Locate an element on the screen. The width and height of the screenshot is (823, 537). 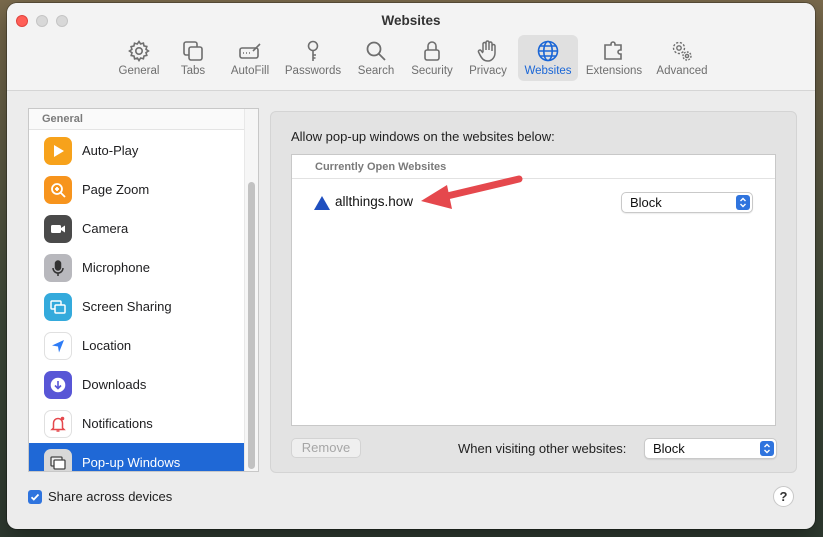
tab-passwords: Passwords is located at coordinates (313, 58).